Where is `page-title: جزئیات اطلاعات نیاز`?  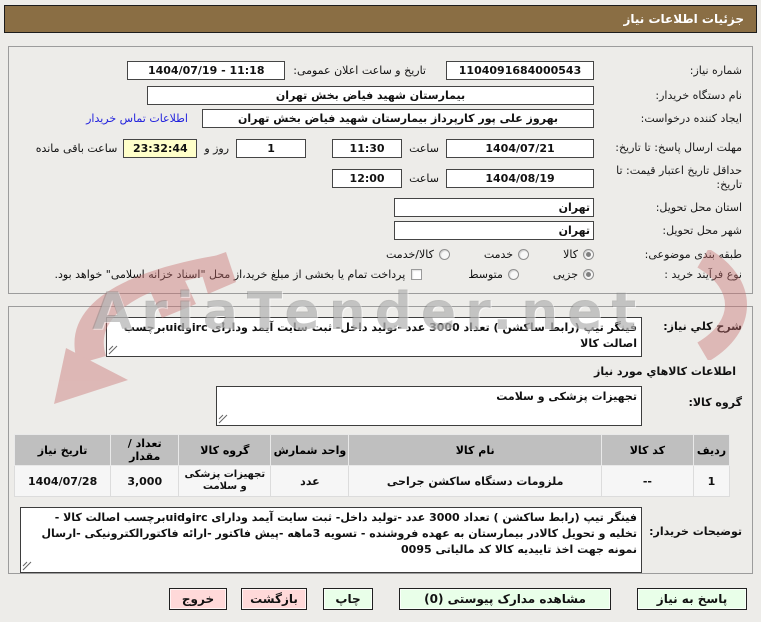 page-title: جزئیات اطلاعات نیاز is located at coordinates (683, 19).